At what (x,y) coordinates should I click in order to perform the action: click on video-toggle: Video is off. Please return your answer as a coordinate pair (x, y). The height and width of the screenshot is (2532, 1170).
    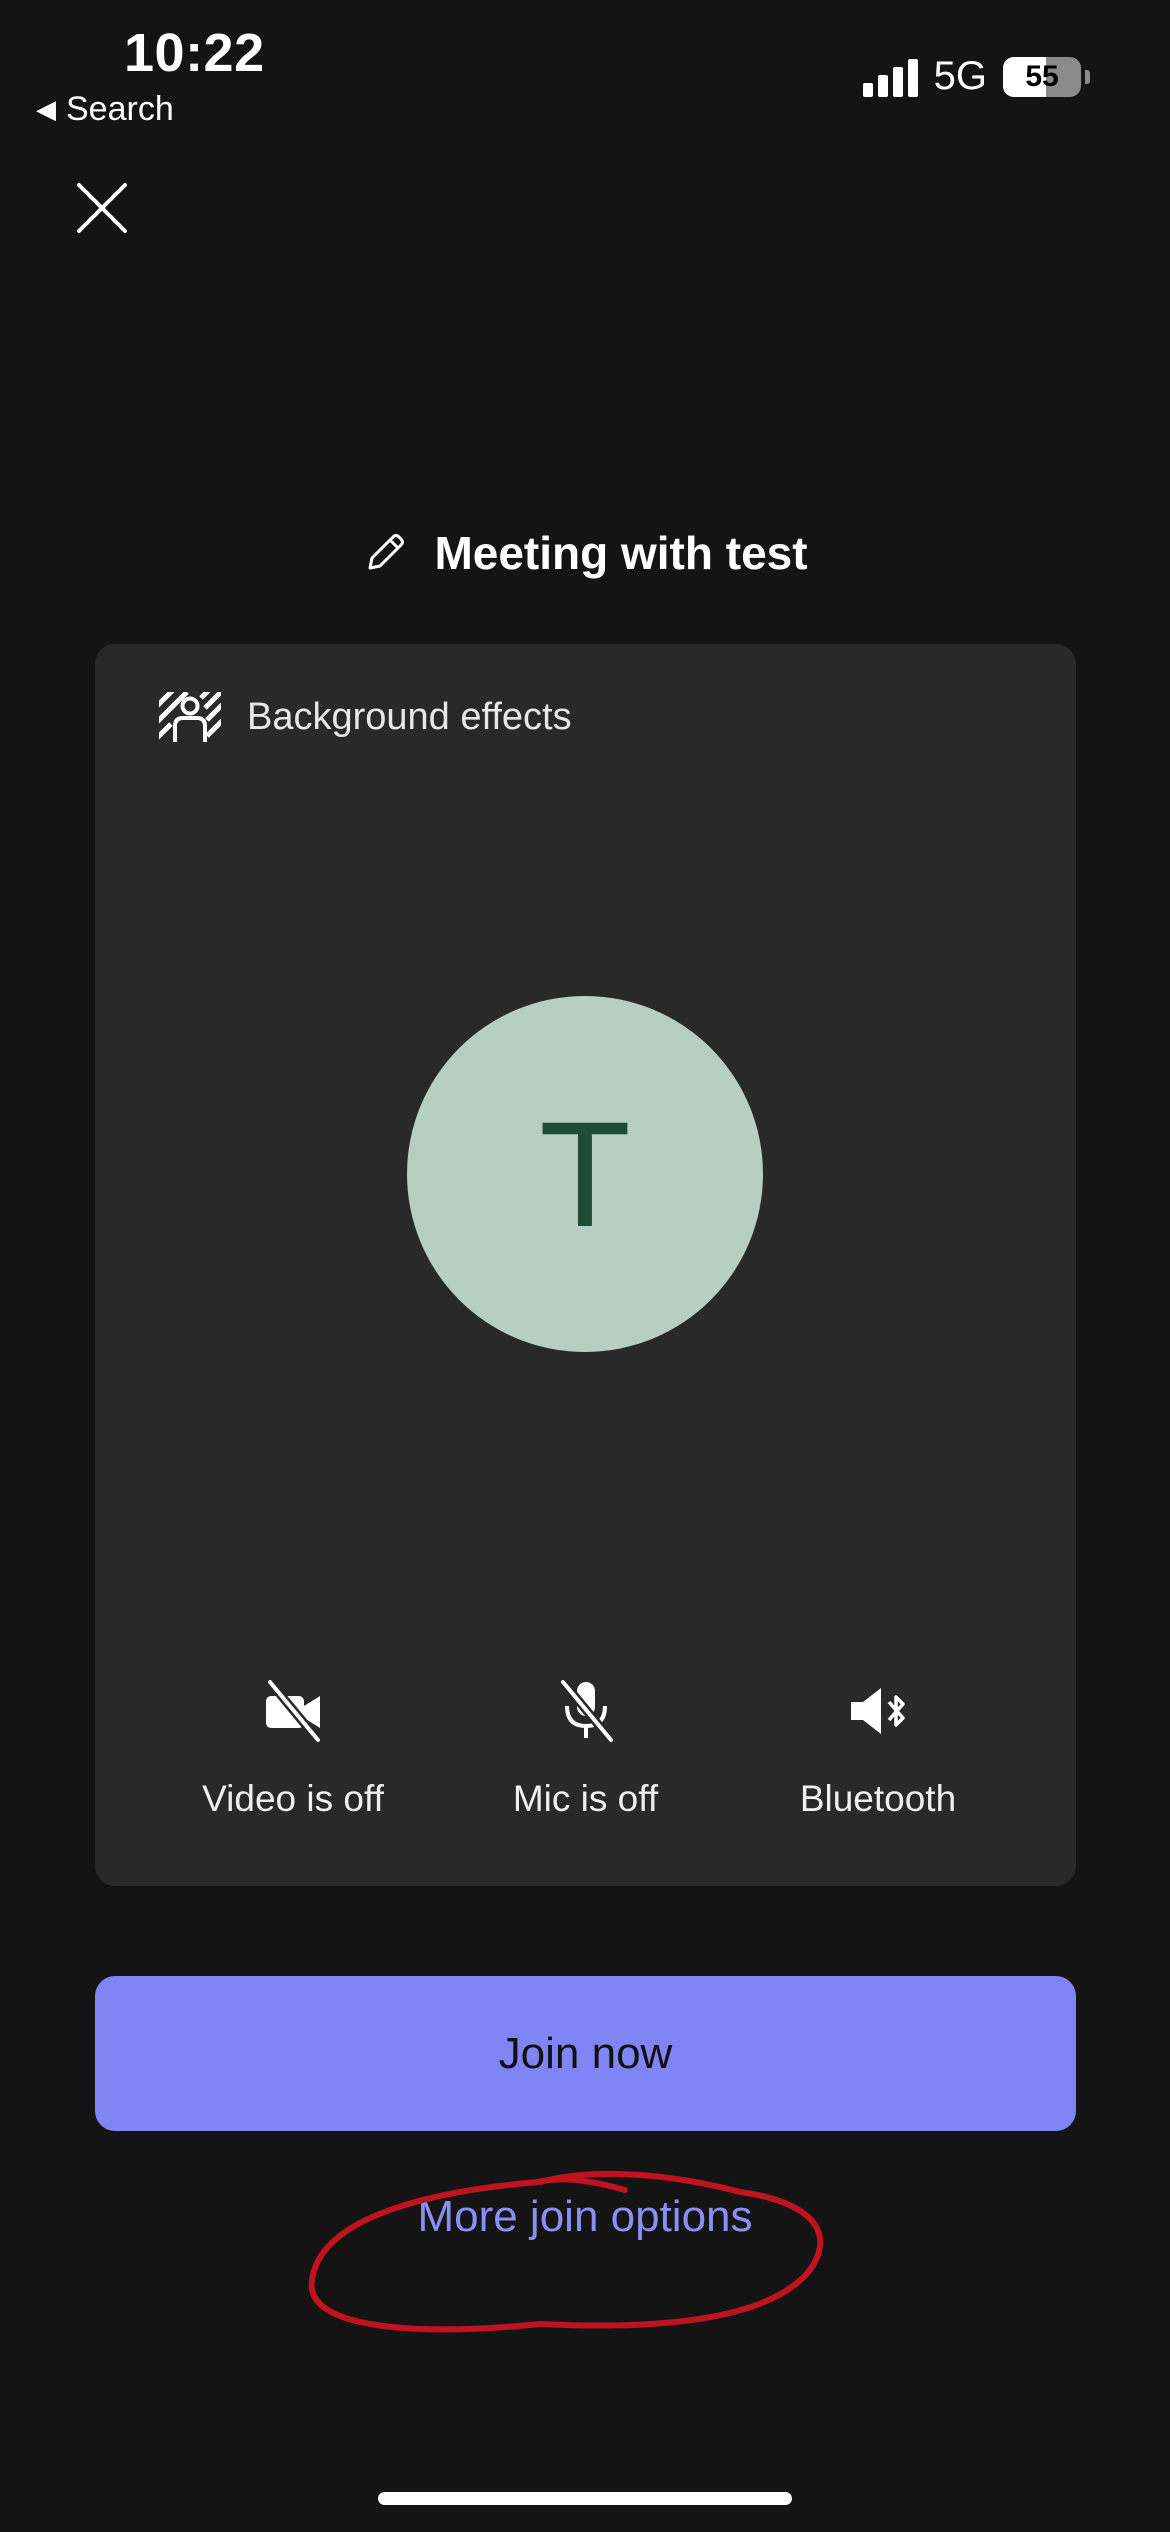
    Looking at the image, I should click on (293, 1749).